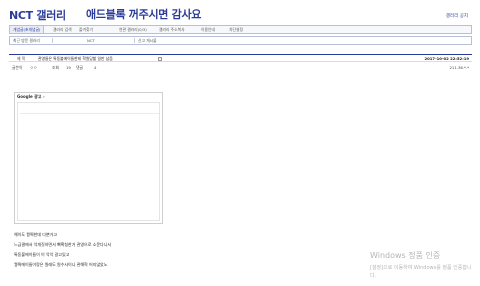  What do you see at coordinates (240, 67) in the screenshot?
I see `post-meta-row: 글쓴이 ㅇㅇ 조회 19 댓글 4 211.36.*.*` at bounding box center [240, 67].